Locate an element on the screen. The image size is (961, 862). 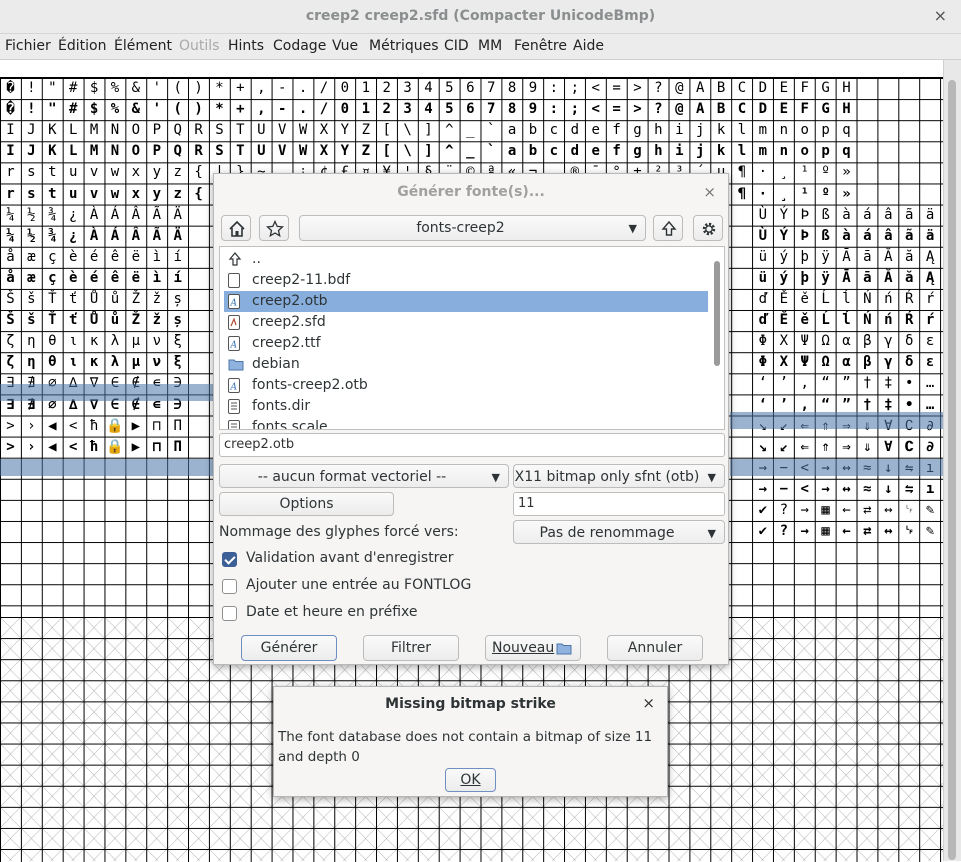
glyph-label: s is located at coordinates (31, 172).